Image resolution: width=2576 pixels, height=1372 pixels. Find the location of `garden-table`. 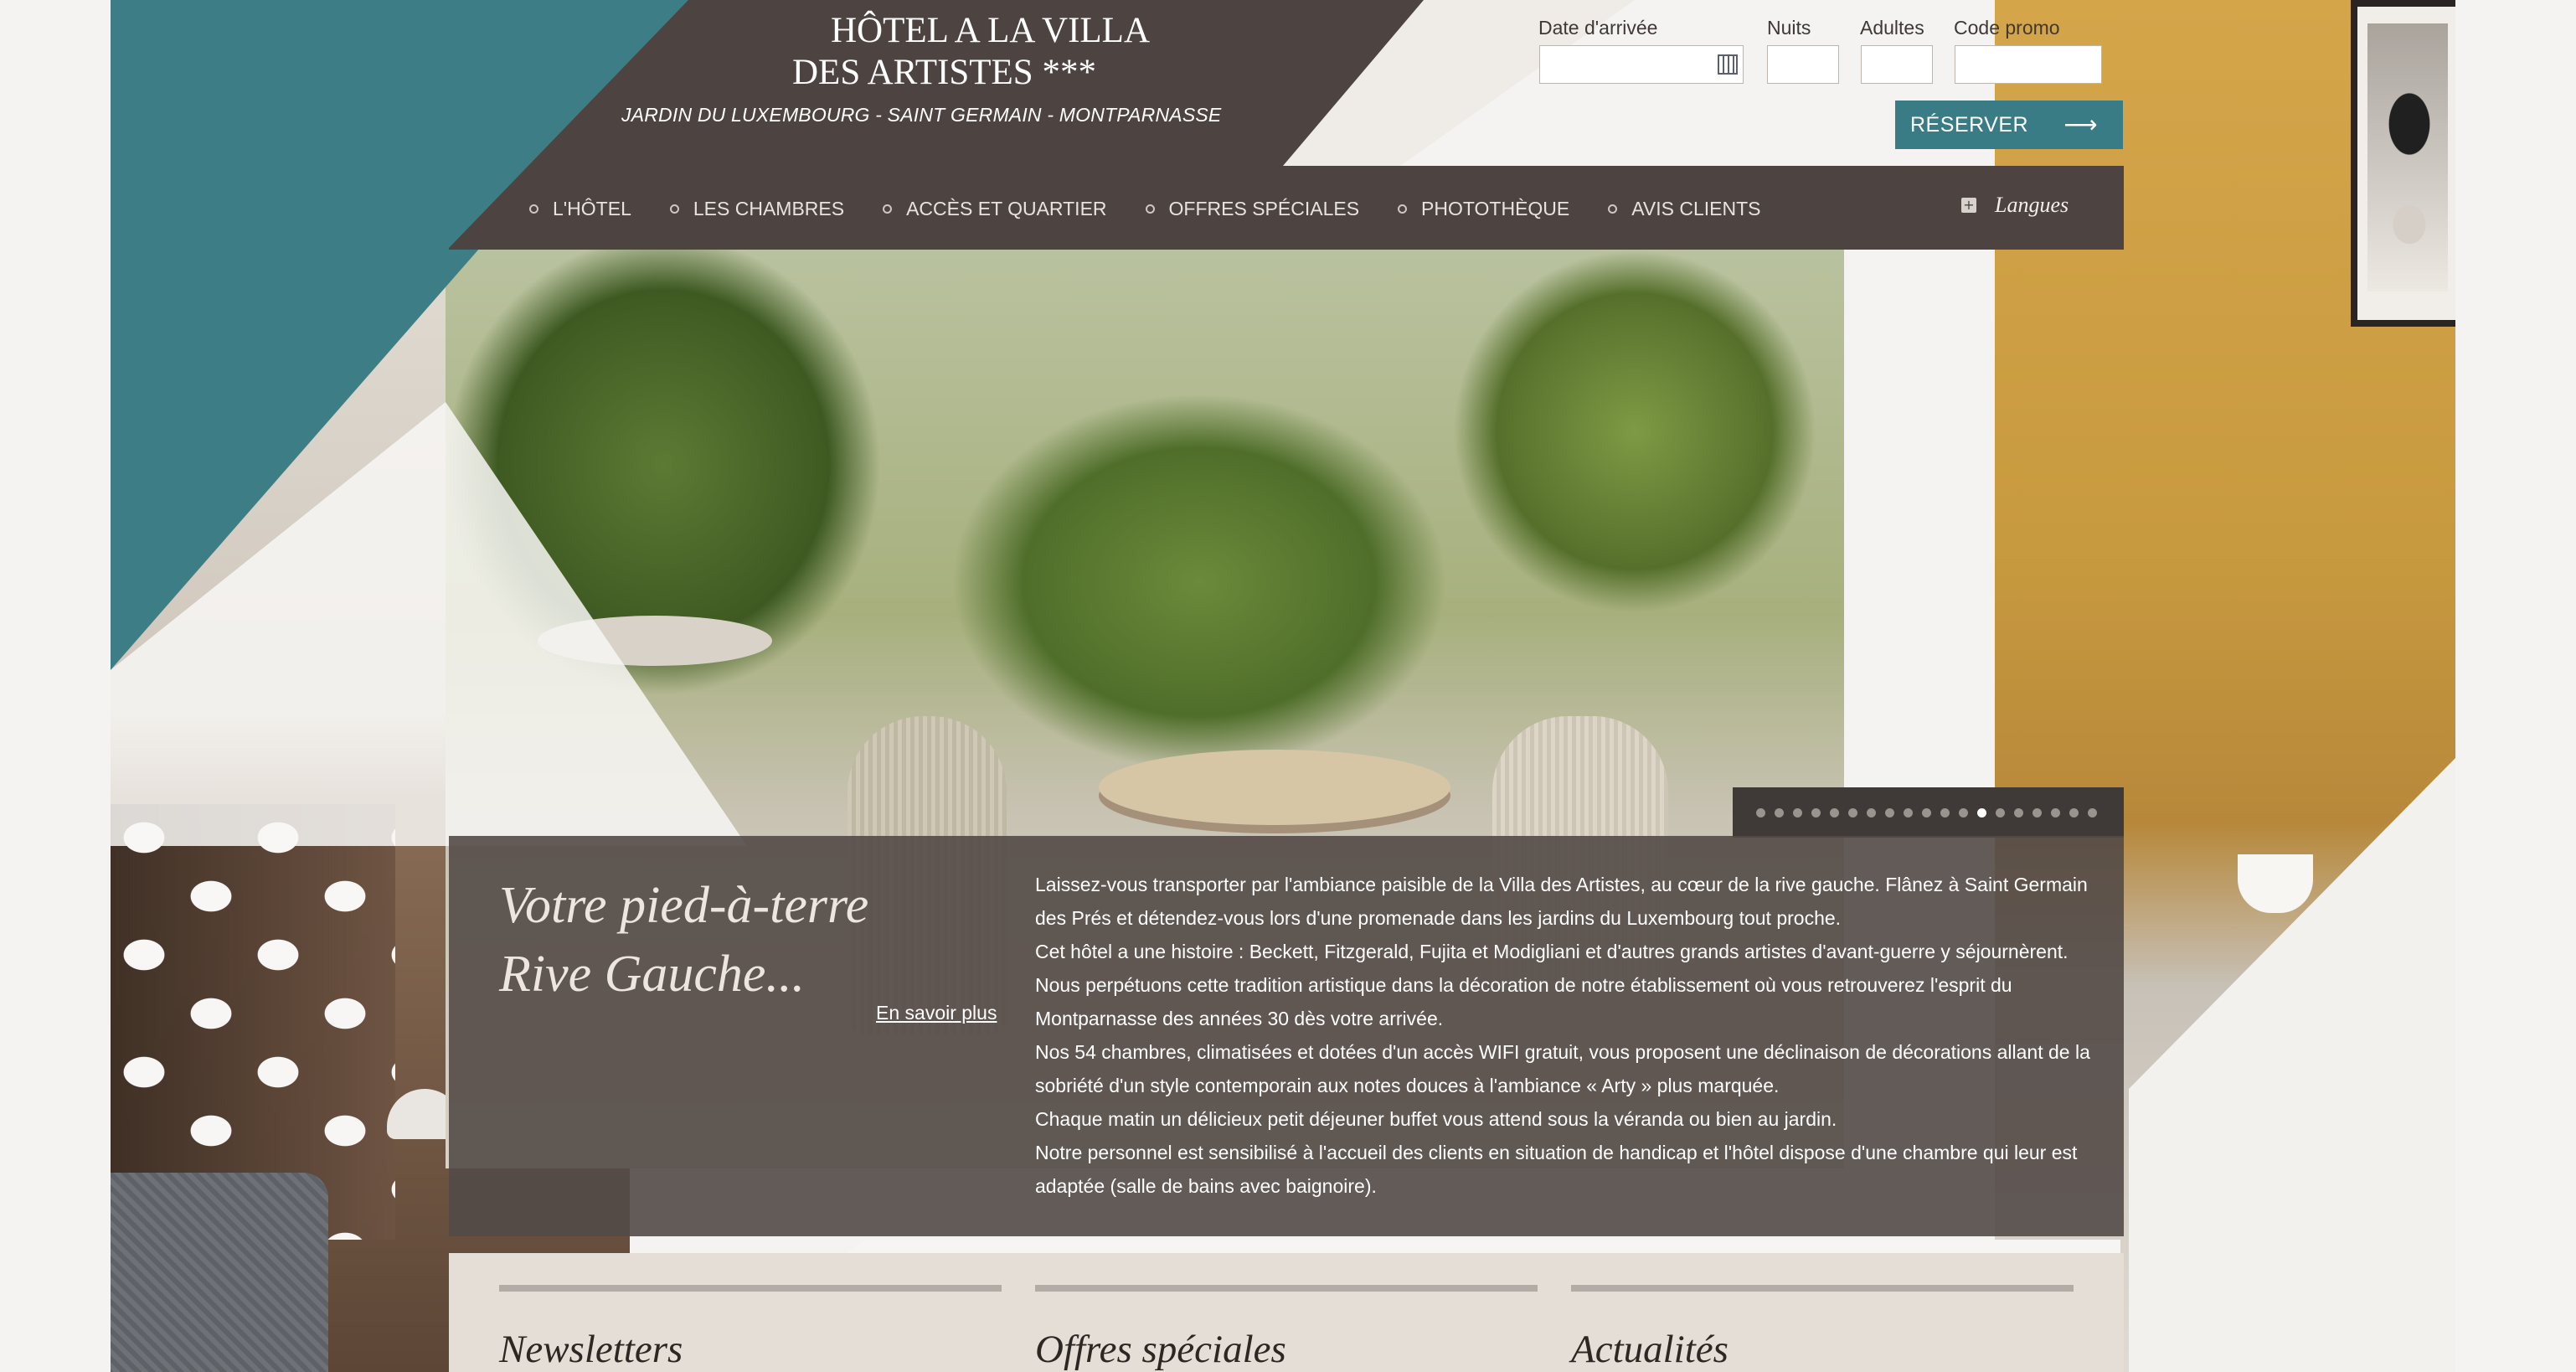

garden-table is located at coordinates (1274, 788).